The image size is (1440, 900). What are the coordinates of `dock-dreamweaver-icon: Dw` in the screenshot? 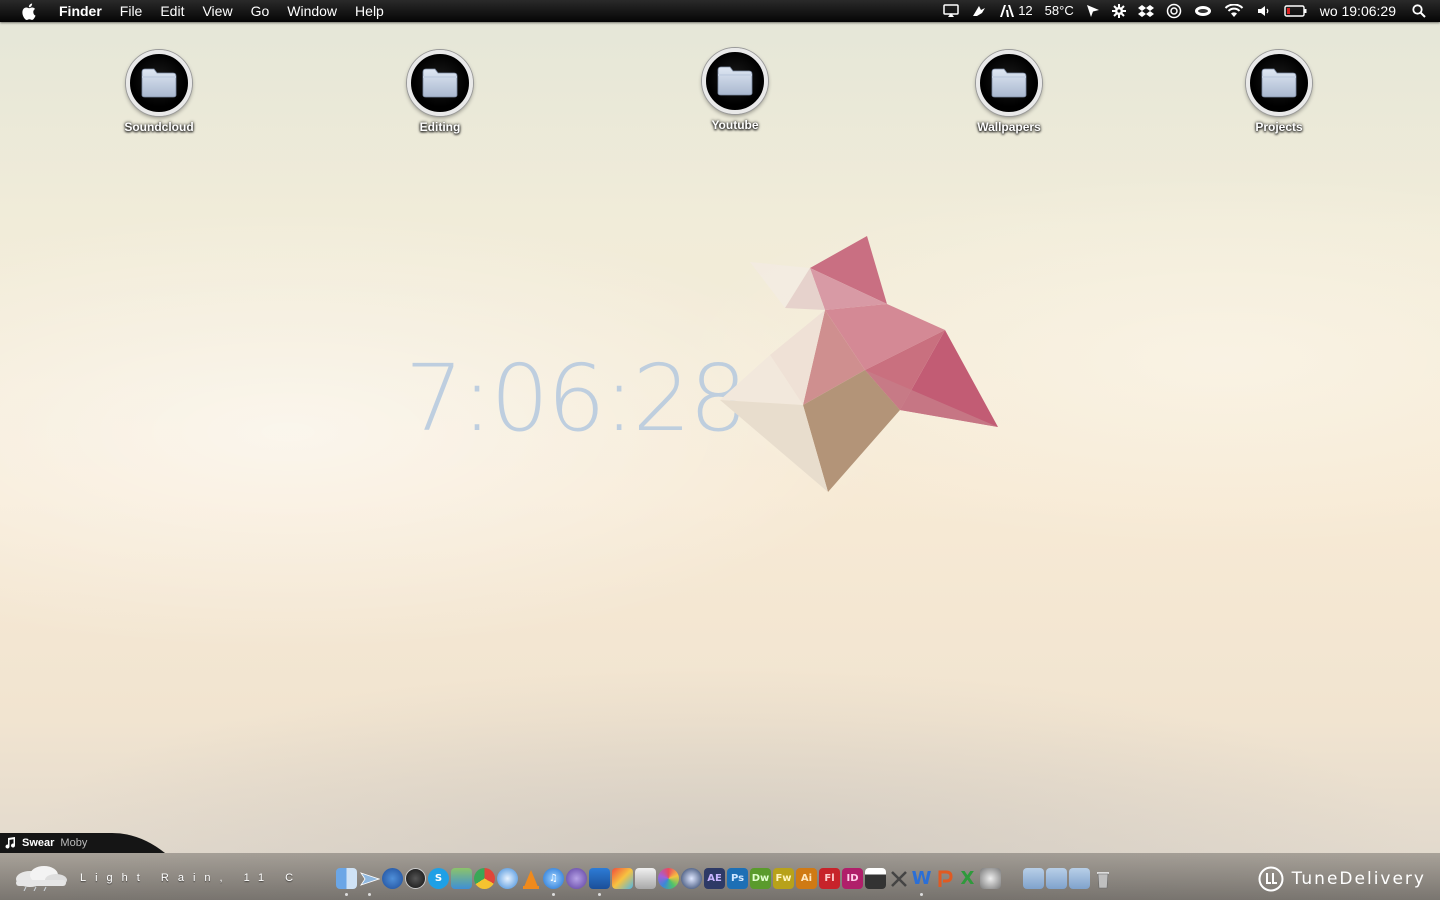 It's located at (760, 878).